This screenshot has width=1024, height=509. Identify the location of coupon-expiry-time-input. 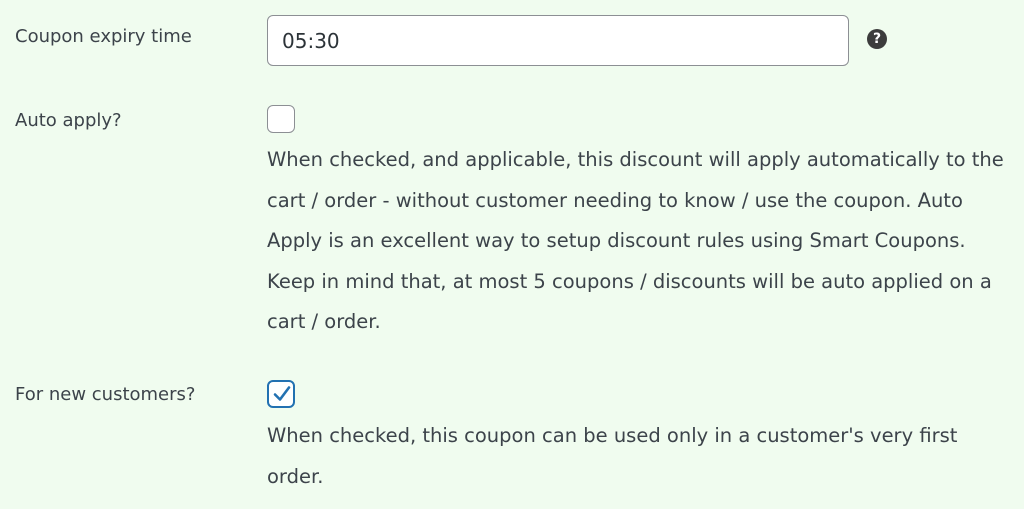
(558, 40).